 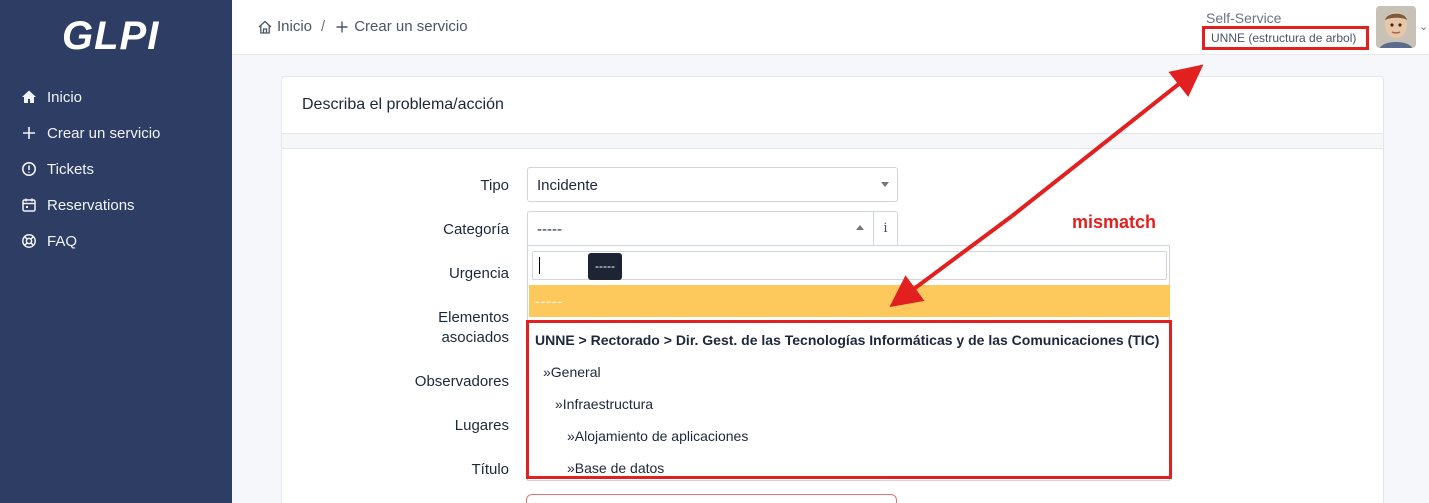 What do you see at coordinates (1285, 38) in the screenshot?
I see `entity-name: UNNE (estructura de arbol)` at bounding box center [1285, 38].